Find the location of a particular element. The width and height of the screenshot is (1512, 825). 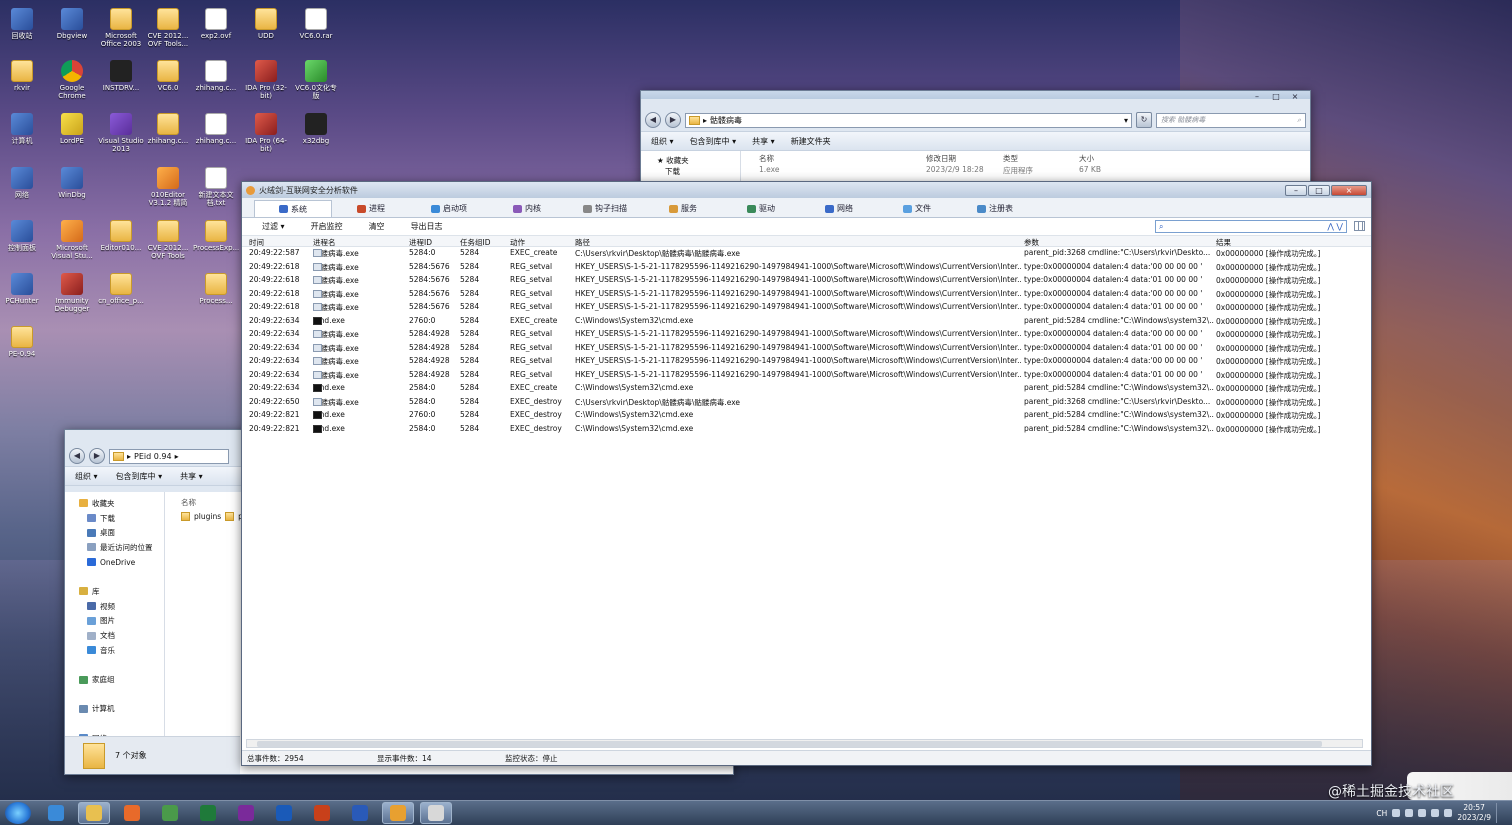

taskbar-excel is located at coordinates (208, 813).